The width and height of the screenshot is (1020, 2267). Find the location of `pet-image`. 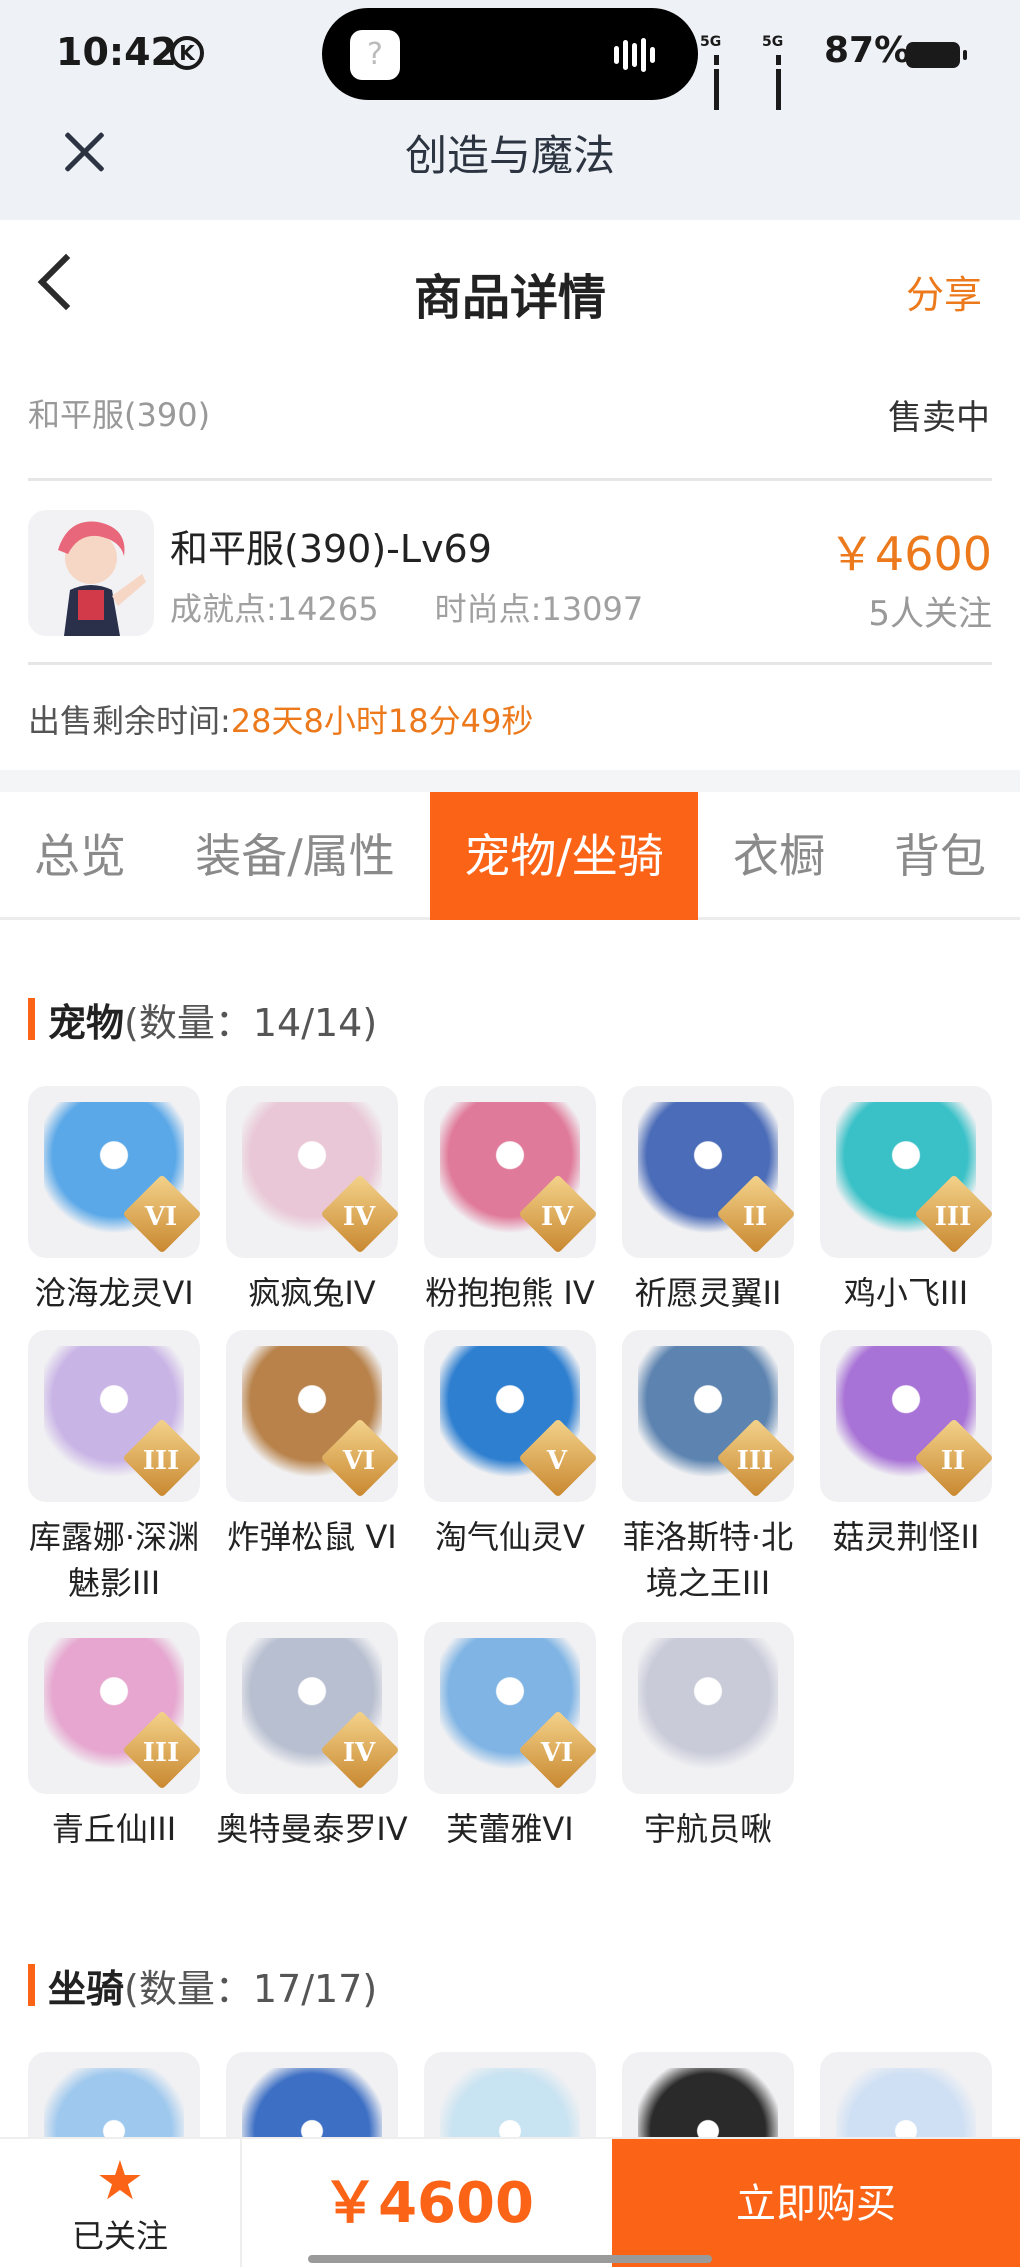

pet-image is located at coordinates (708, 1708).